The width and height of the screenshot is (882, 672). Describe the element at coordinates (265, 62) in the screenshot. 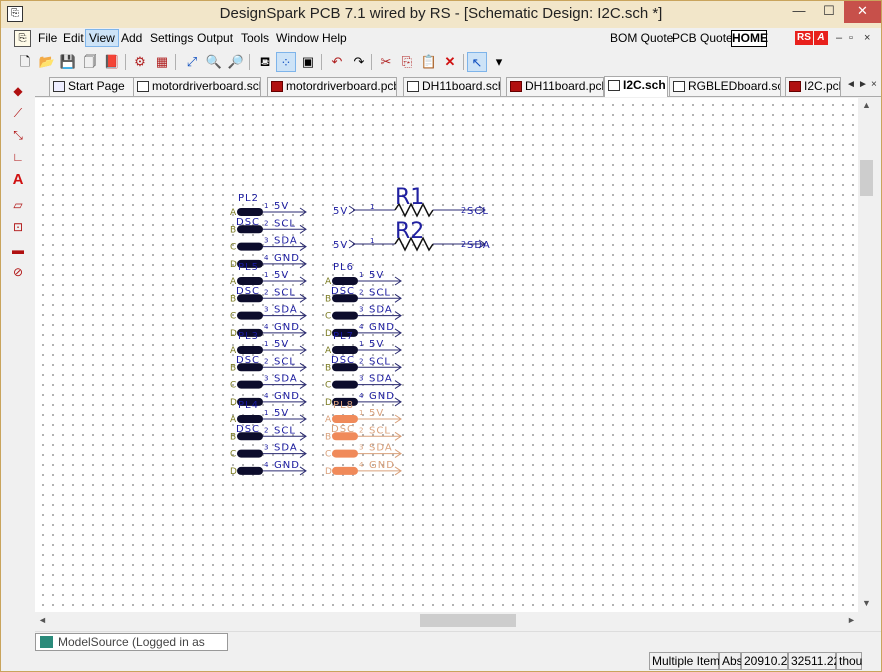

I see `fill-icon: ⛾` at that location.